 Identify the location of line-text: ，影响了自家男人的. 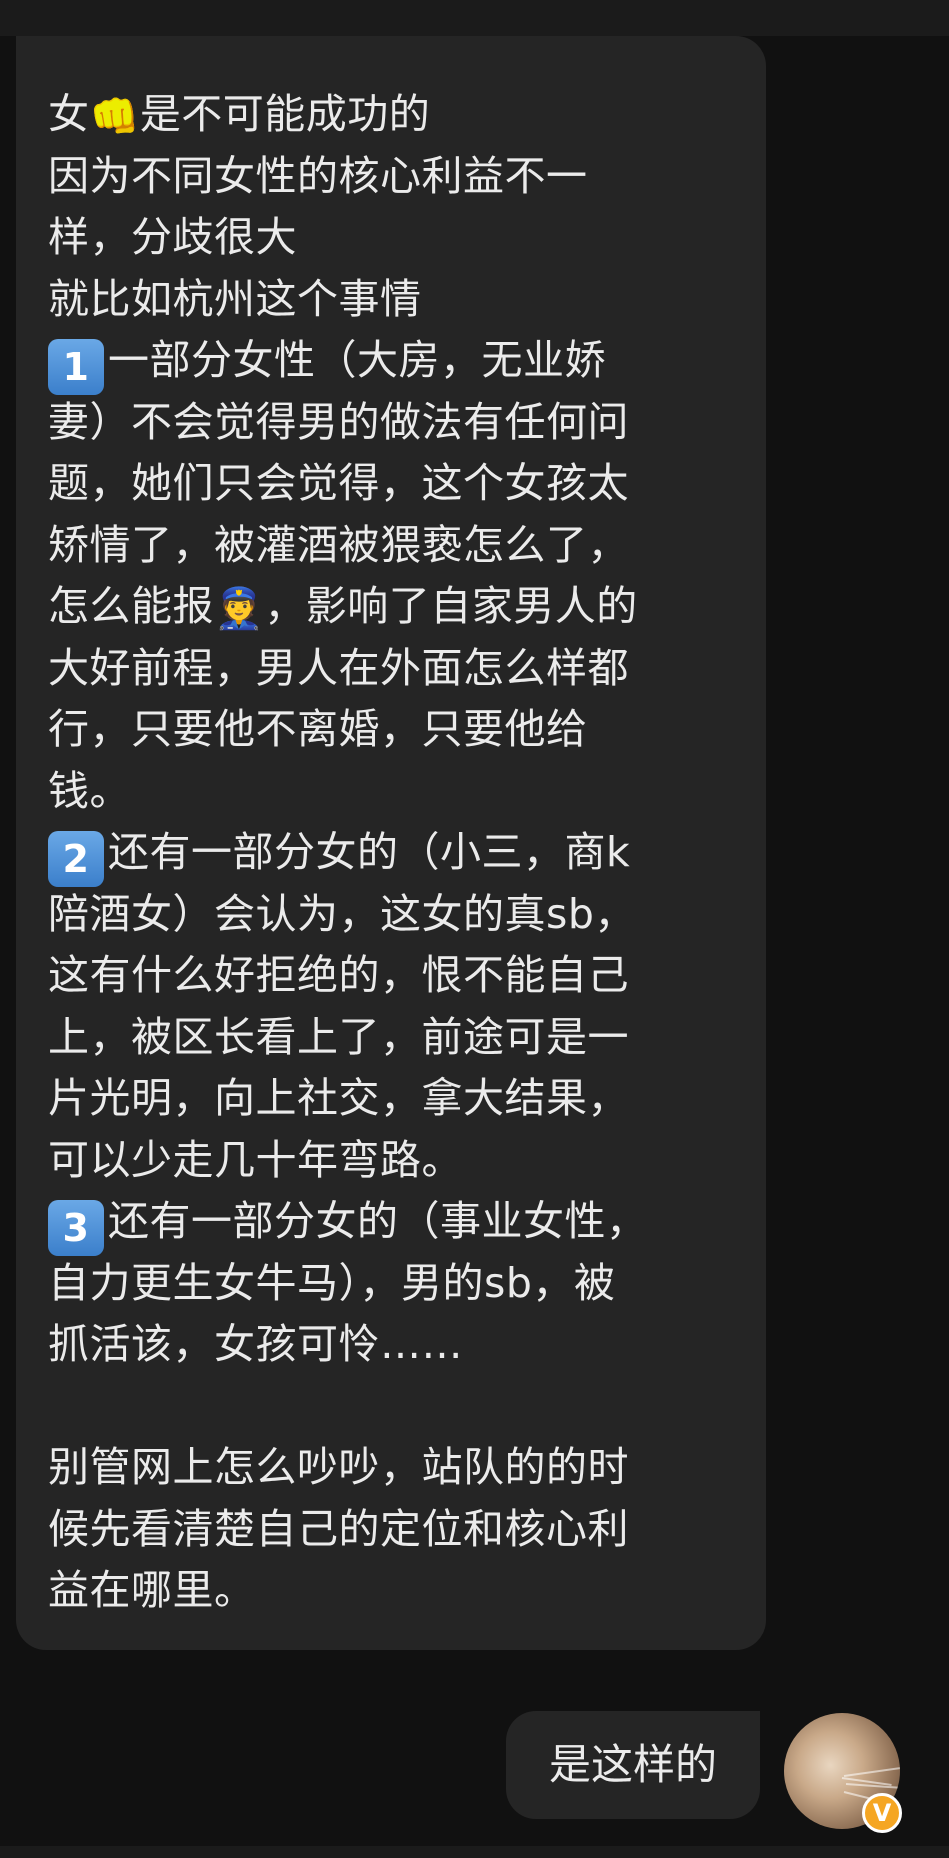
(451, 606).